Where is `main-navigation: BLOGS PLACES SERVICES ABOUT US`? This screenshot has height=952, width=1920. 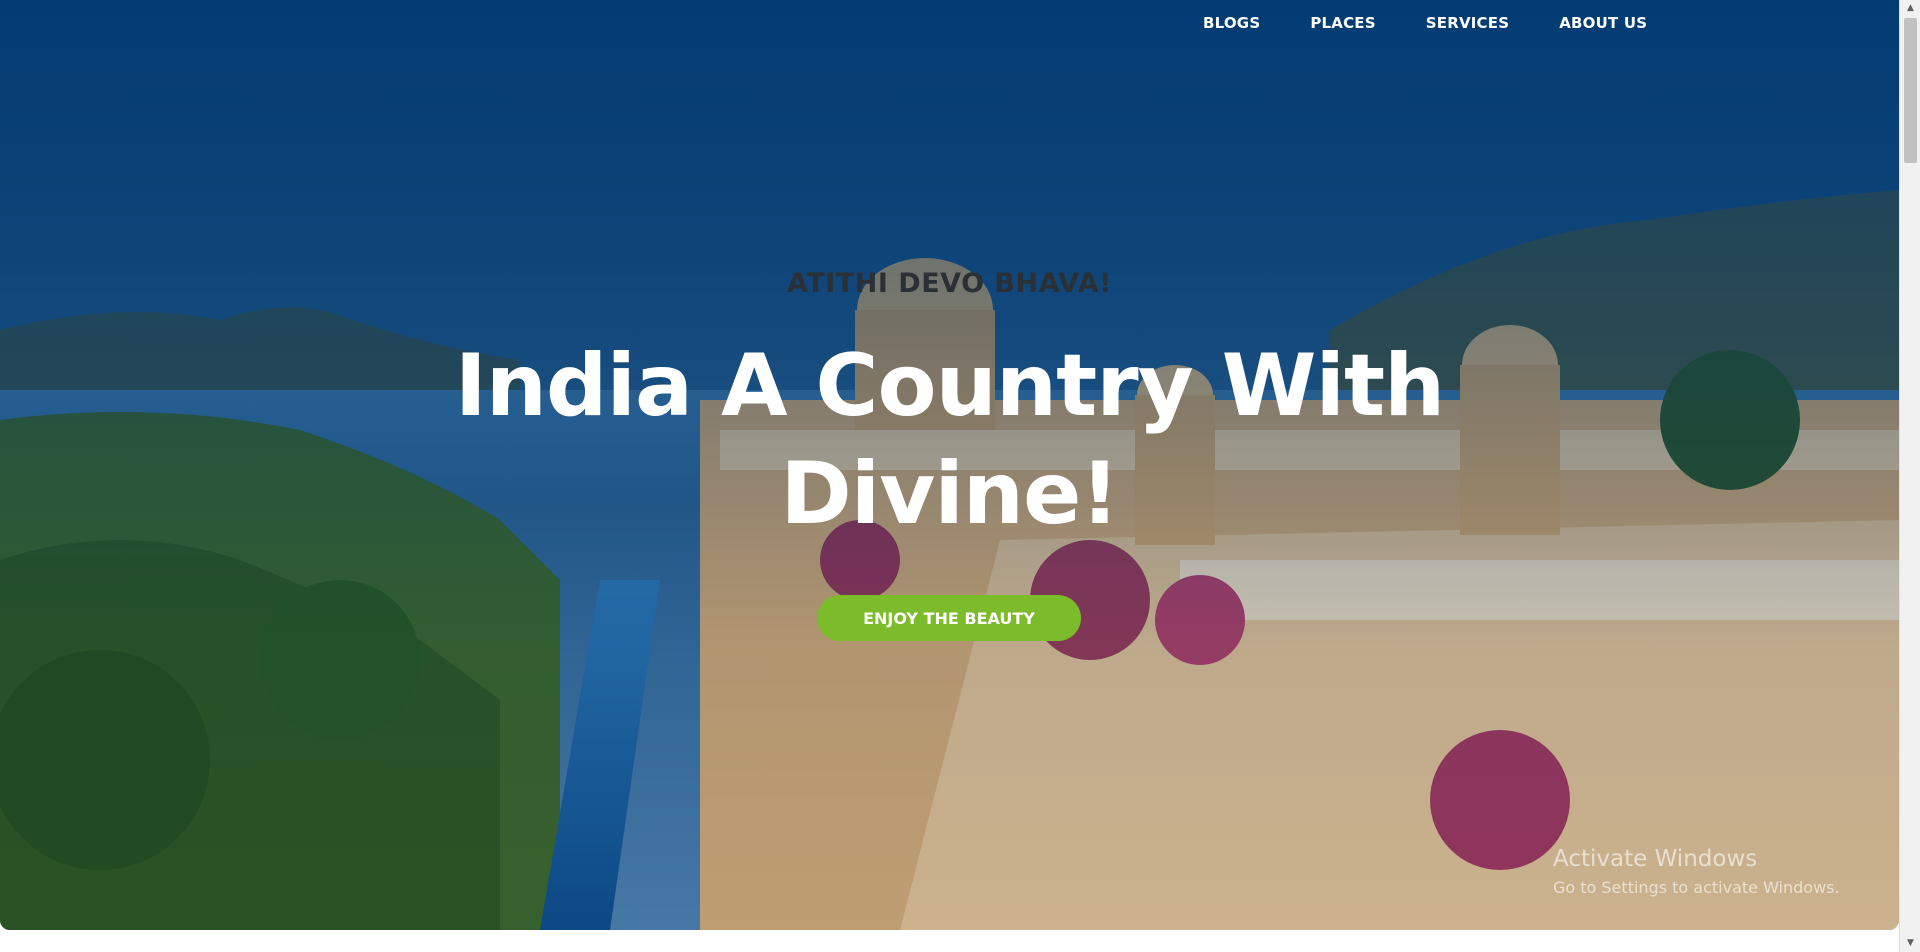
main-navigation: BLOGS PLACES SERVICES ABOUT US is located at coordinates (1425, 23).